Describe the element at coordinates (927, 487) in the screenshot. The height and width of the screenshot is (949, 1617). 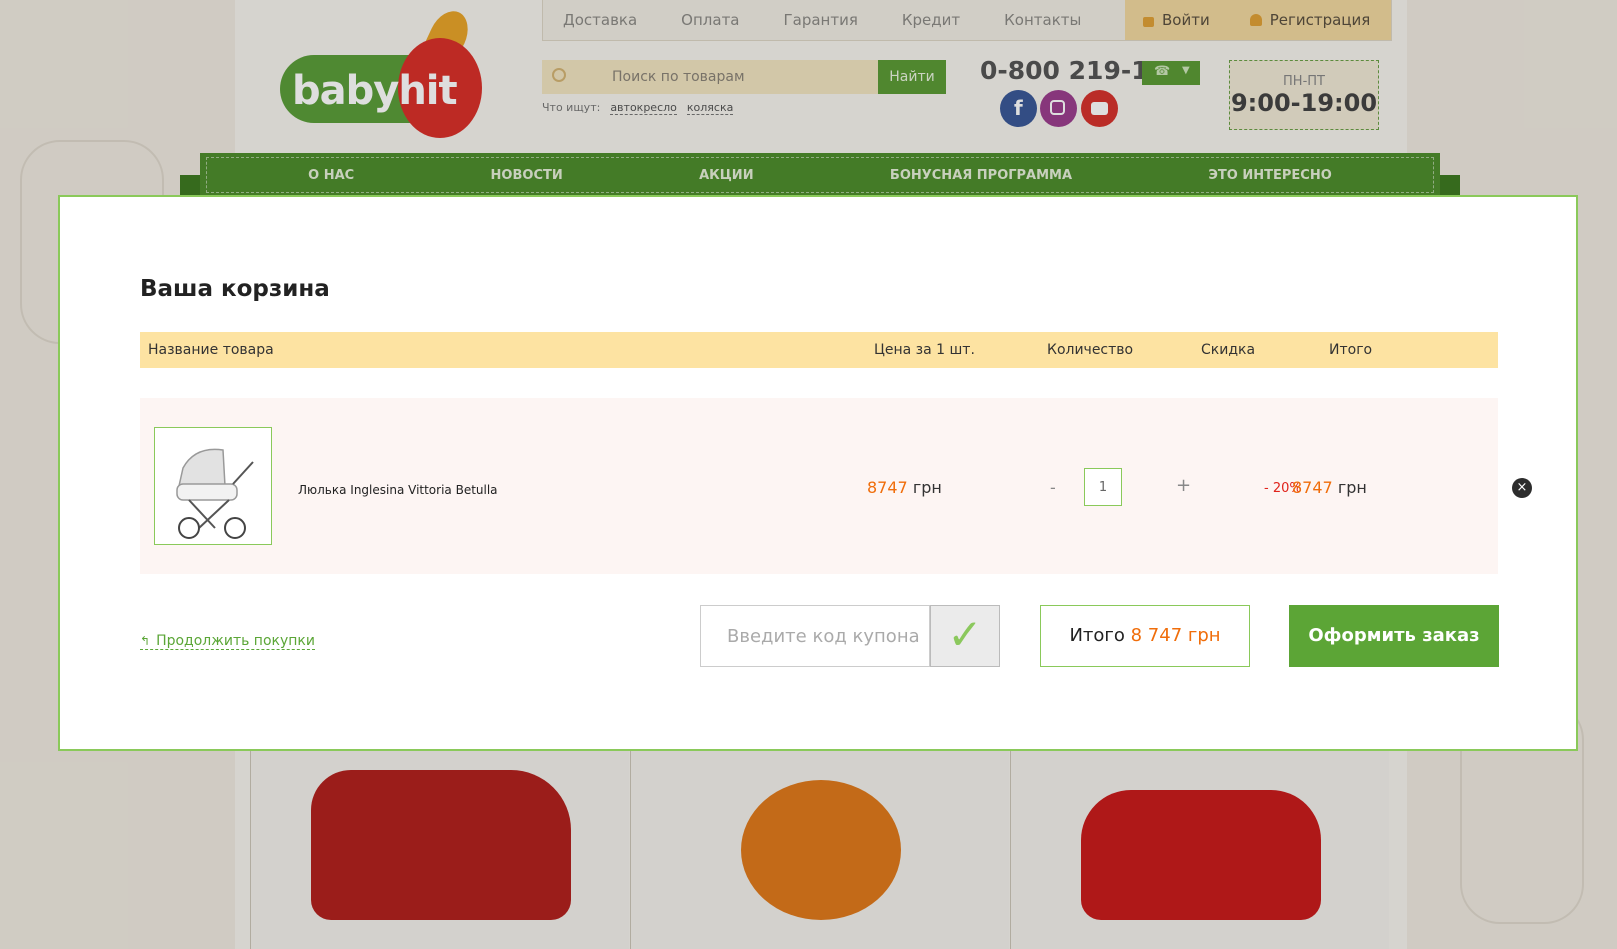
I see `unit-price-currency: грн` at that location.